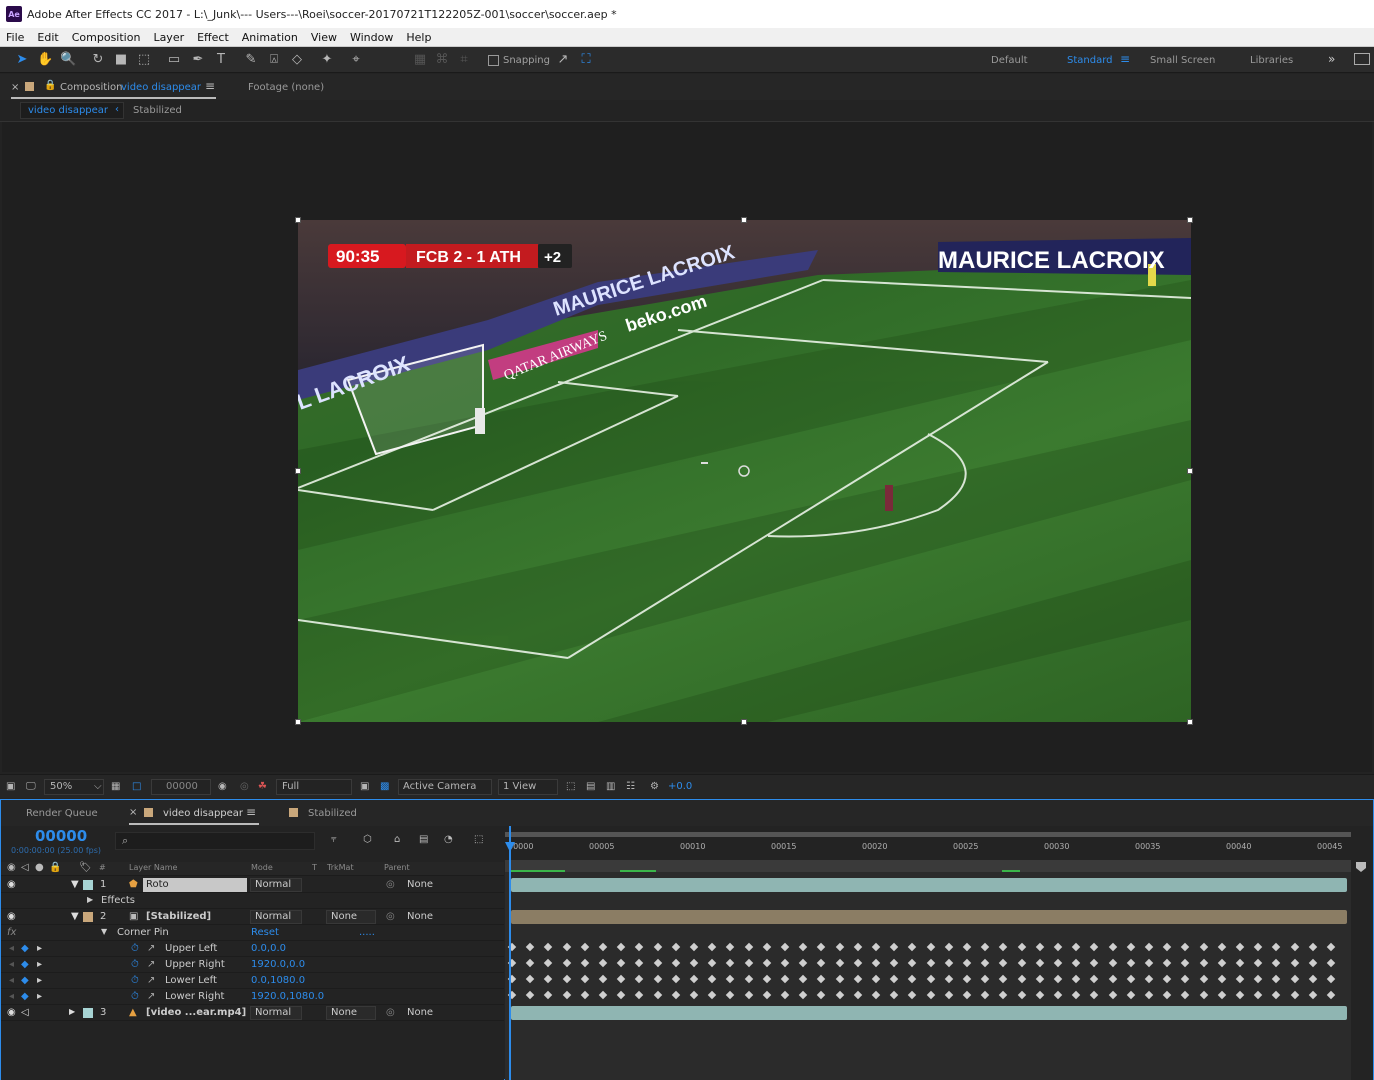 The width and height of the screenshot is (1374, 1080). I want to click on menu-effect: Effect, so click(213, 37).